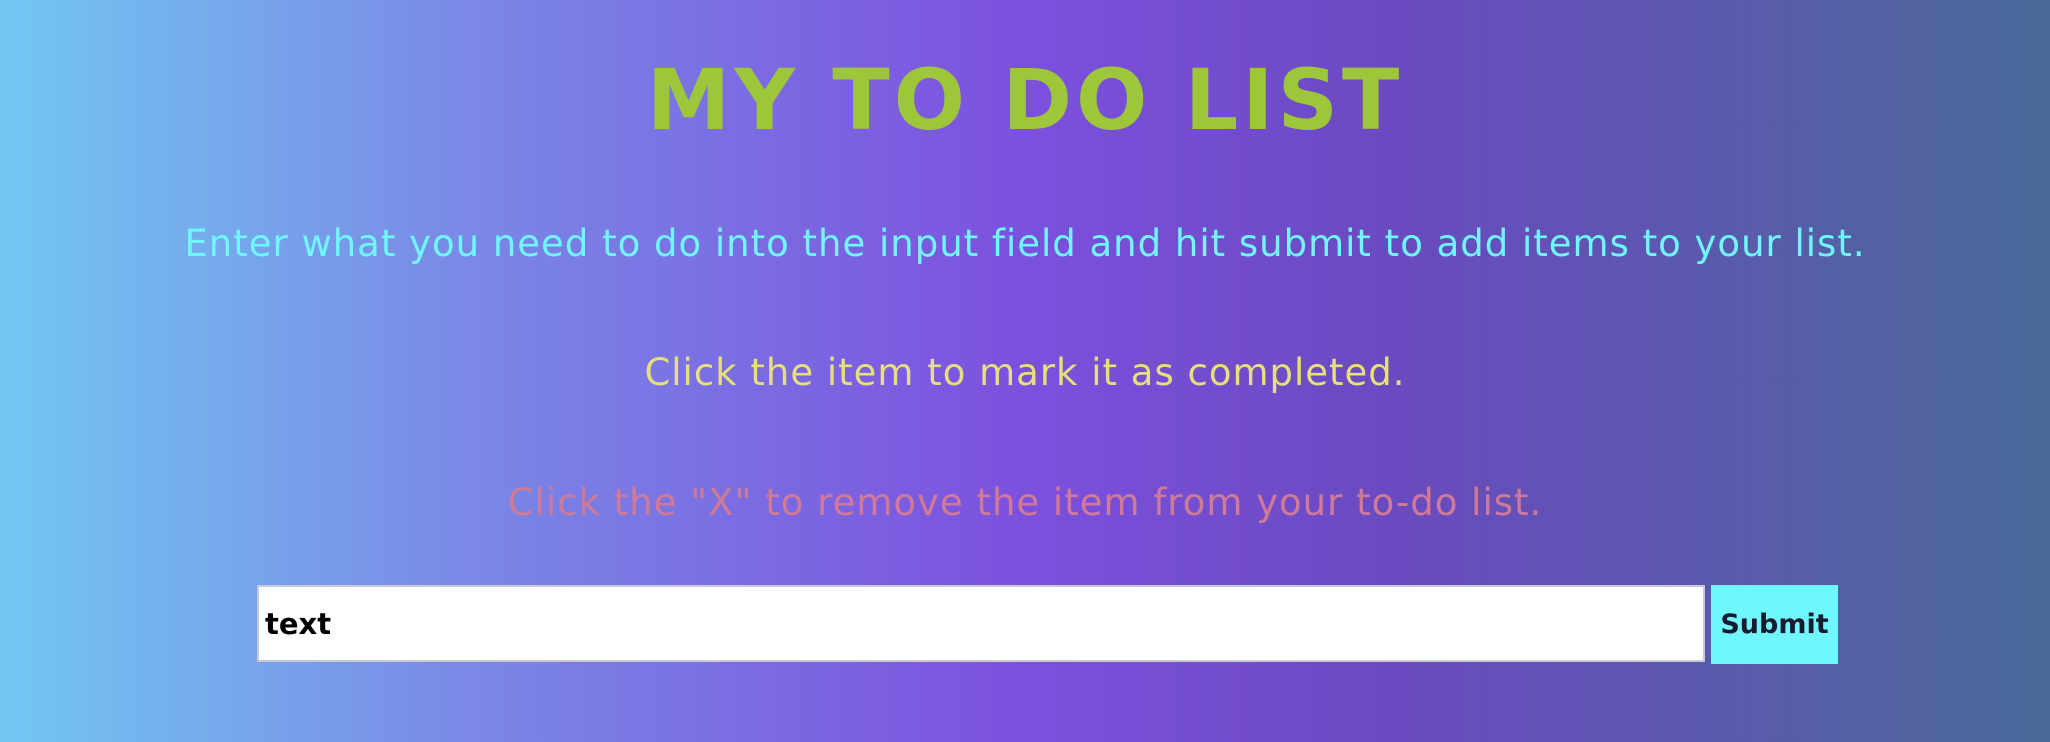 Image resolution: width=2050 pixels, height=742 pixels. What do you see at coordinates (1025, 100) in the screenshot?
I see `page-title: MY TO DO LIST` at bounding box center [1025, 100].